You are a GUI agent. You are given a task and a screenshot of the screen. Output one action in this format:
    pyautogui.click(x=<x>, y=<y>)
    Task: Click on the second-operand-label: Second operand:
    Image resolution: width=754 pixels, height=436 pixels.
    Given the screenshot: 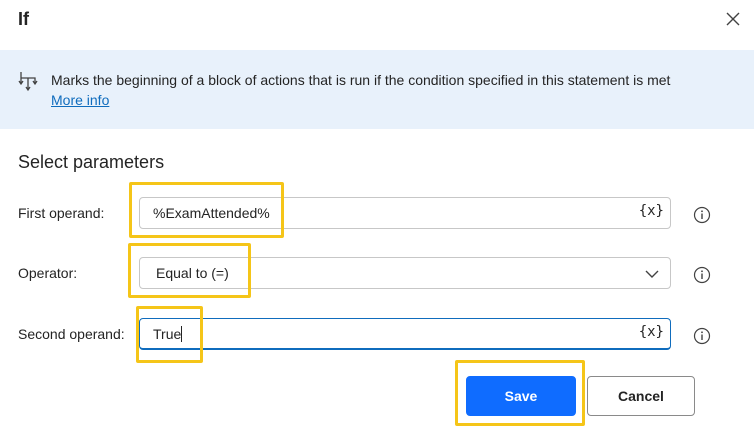 What is the action you would take?
    pyautogui.click(x=71, y=334)
    